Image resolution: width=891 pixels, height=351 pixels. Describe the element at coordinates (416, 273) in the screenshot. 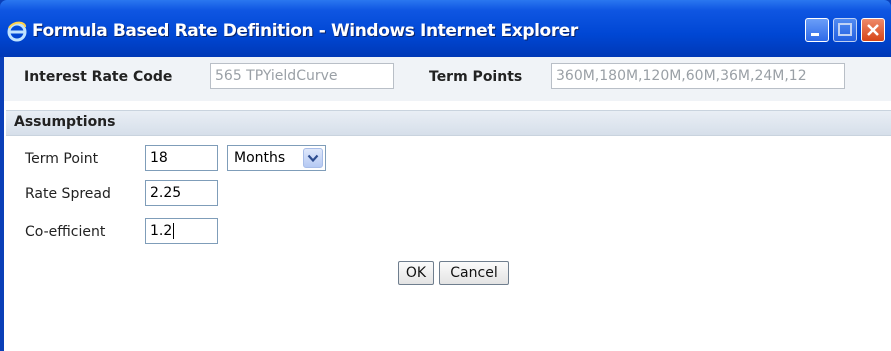

I see `ok-button: OK` at that location.